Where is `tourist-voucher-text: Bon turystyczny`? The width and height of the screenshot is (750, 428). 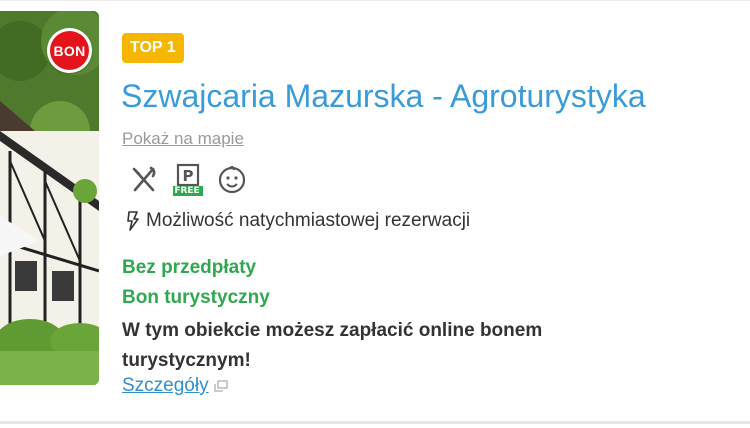
tourist-voucher-text: Bon turystyczny is located at coordinates (196, 297).